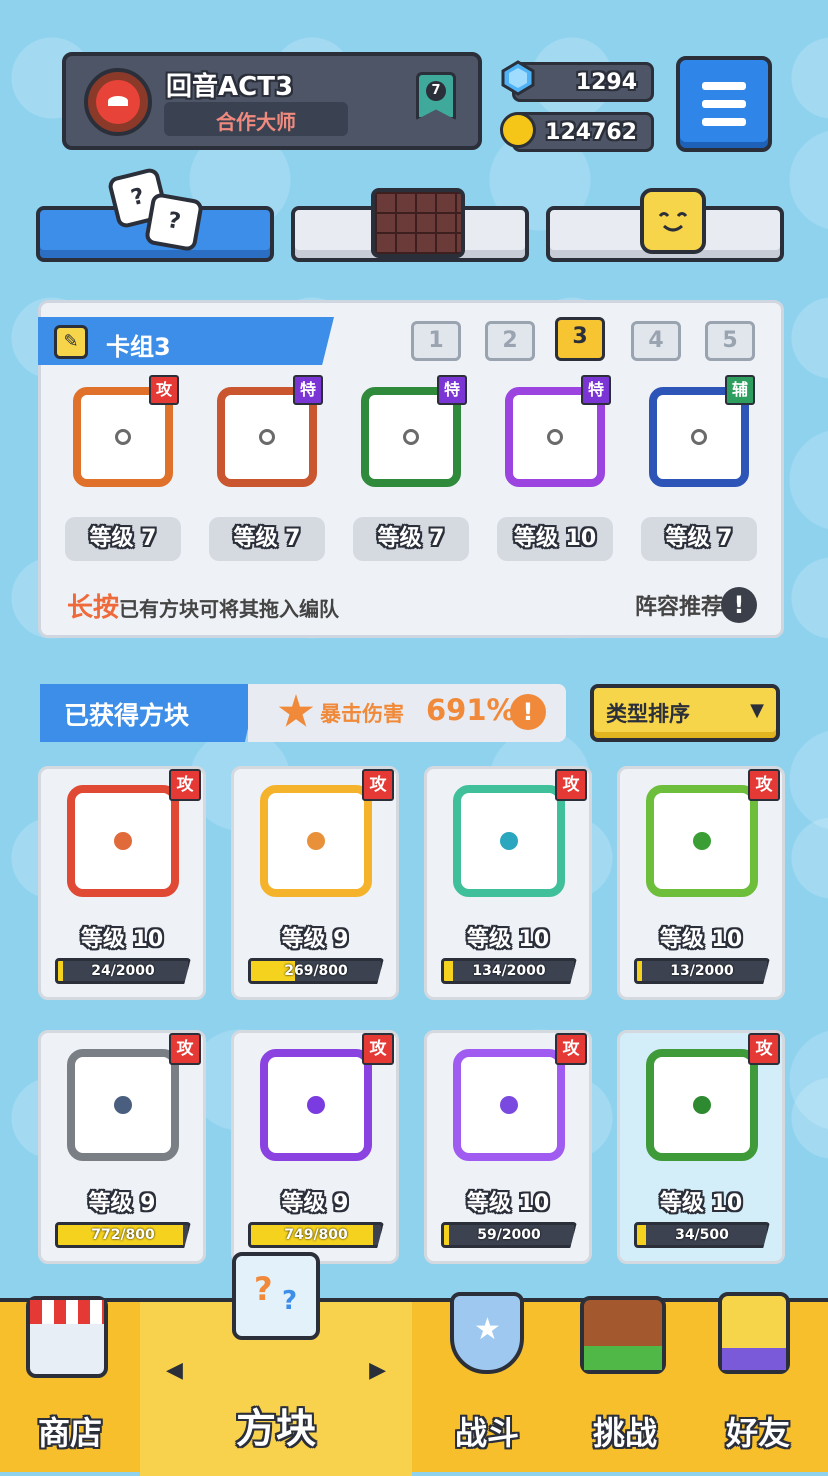  I want to click on upgrade-progress-bar: 749/800, so click(316, 1235).